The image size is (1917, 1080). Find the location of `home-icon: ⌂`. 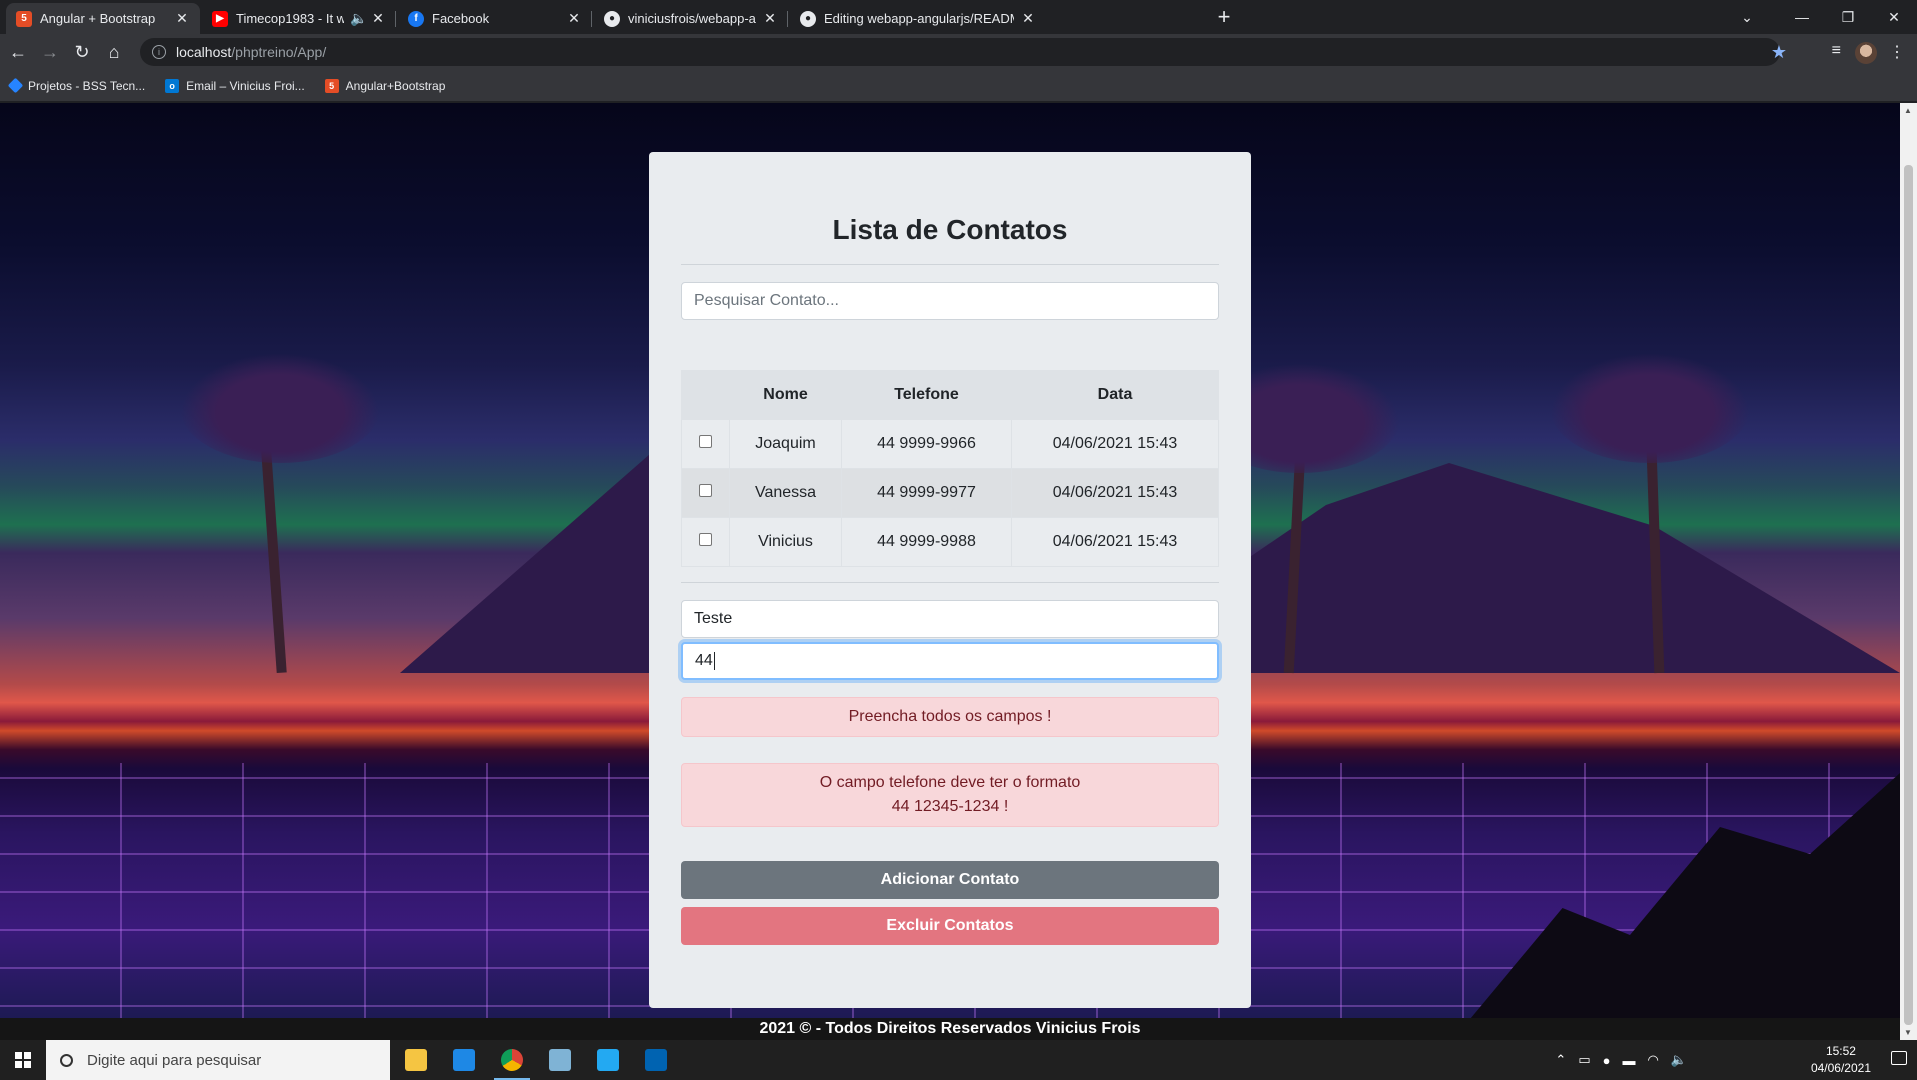

home-icon: ⌂ is located at coordinates (114, 52).